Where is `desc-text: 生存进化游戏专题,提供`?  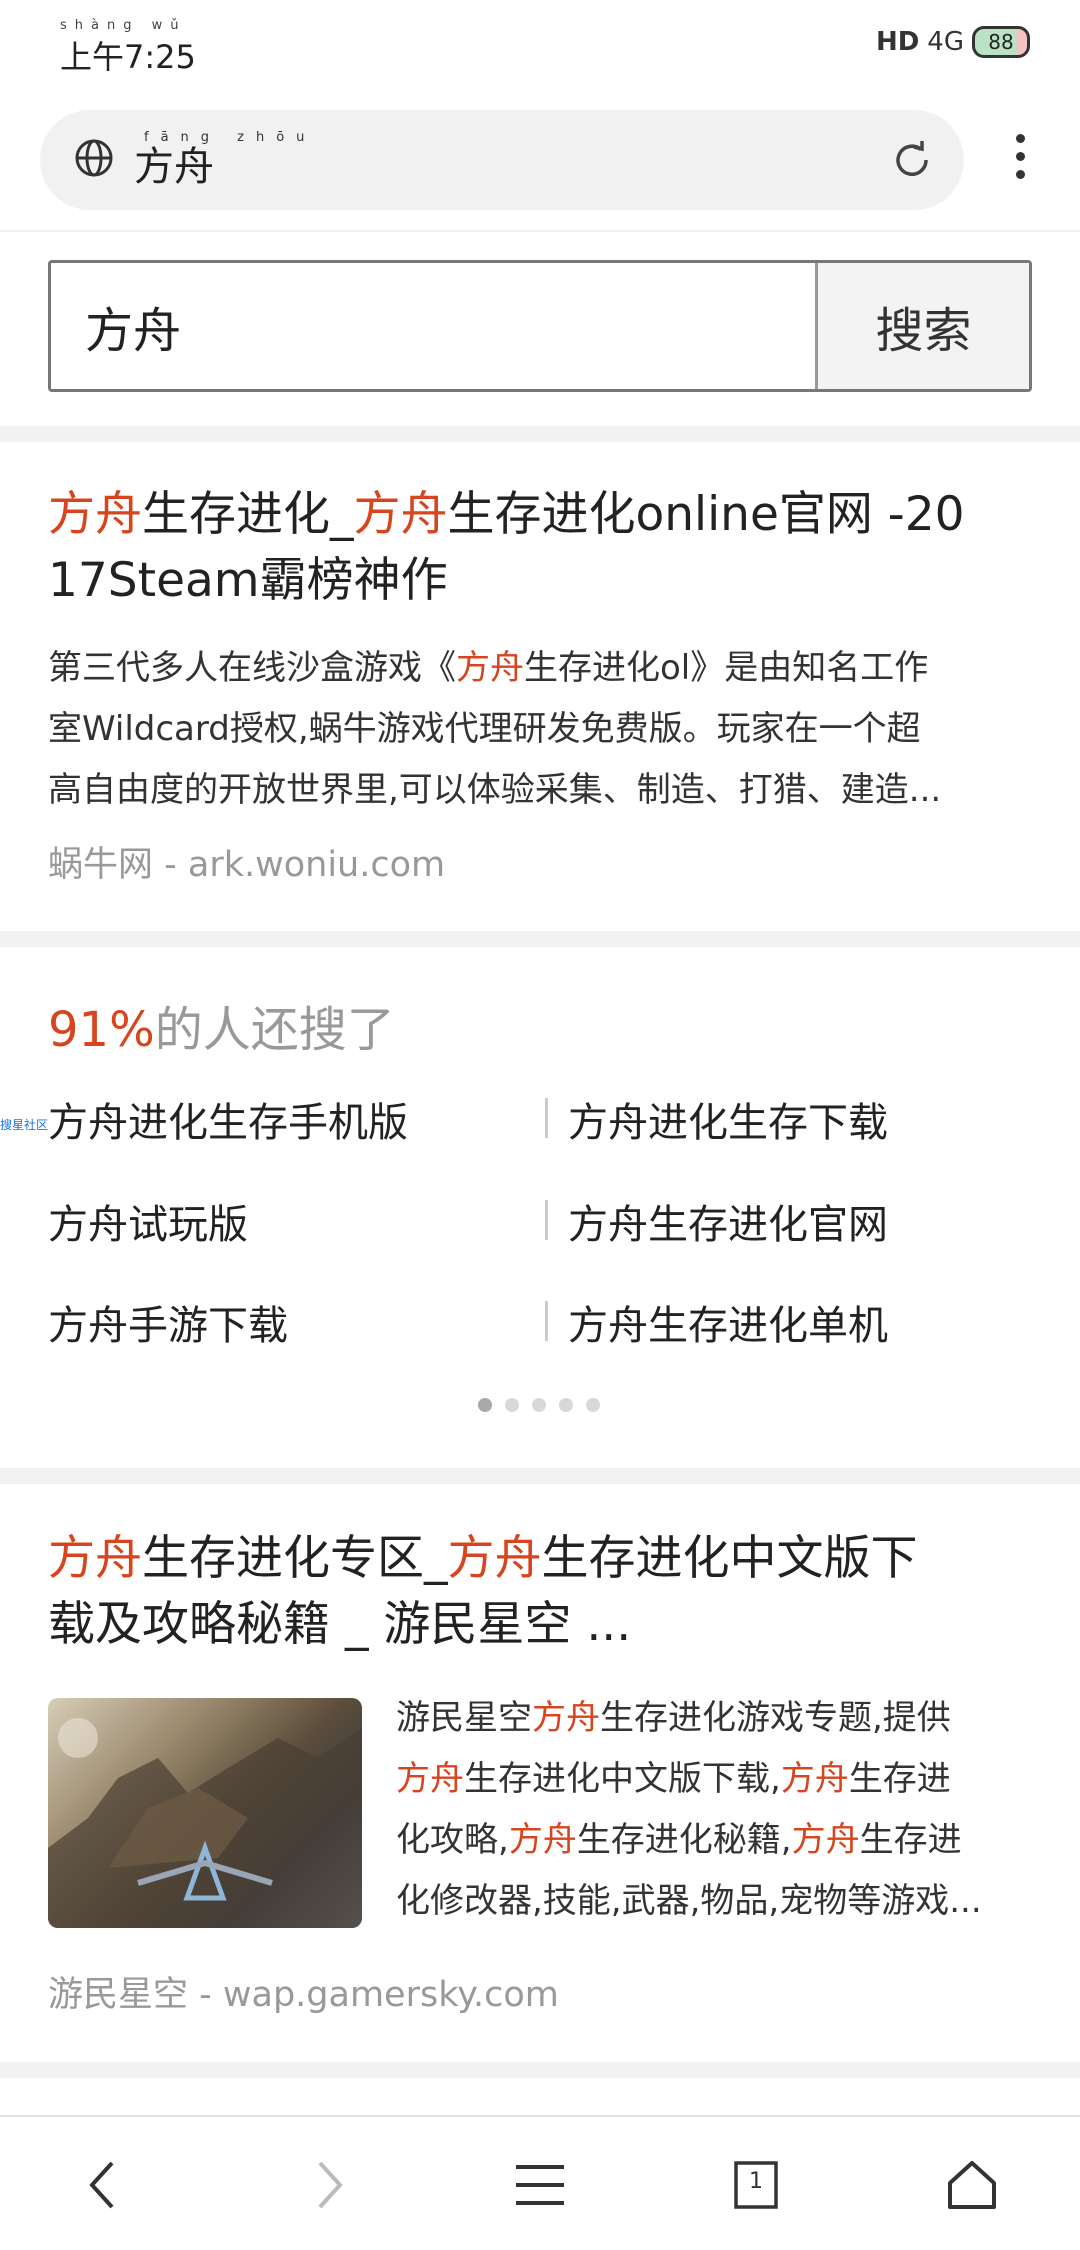
desc-text: 生存进化游戏专题,提供 is located at coordinates (775, 1718).